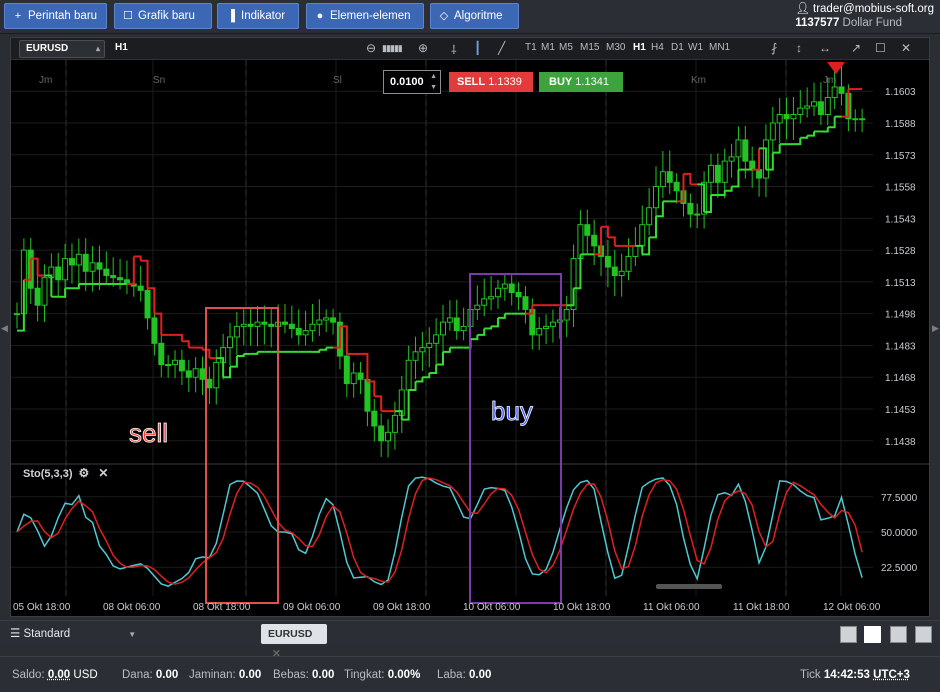  Describe the element at coordinates (433, 82) in the screenshot. I see `stepper-icon: ▲ ▼` at that location.